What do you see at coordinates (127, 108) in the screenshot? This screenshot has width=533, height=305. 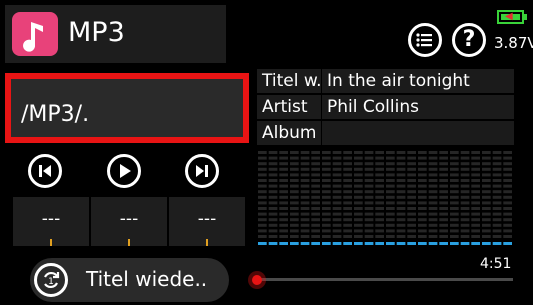 I see `folder-path-field: /MP3/.` at bounding box center [127, 108].